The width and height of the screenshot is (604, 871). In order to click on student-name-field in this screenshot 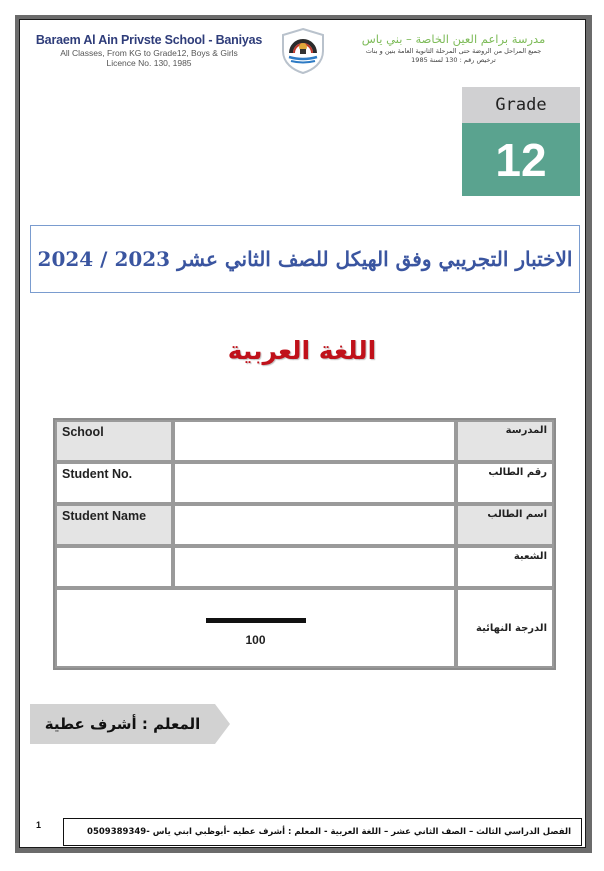, I will do `click(314, 525)`.